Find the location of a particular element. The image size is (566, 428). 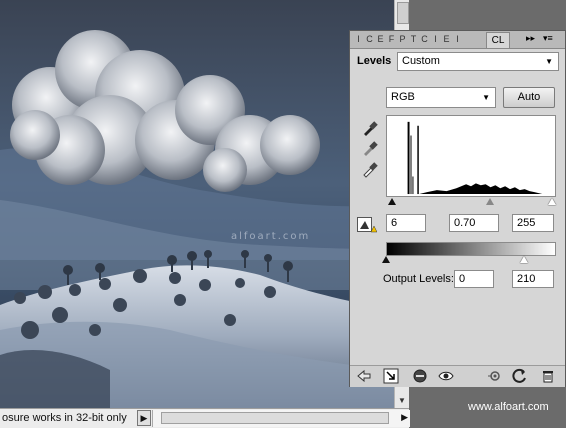

input-white-slider is located at coordinates (552, 201).